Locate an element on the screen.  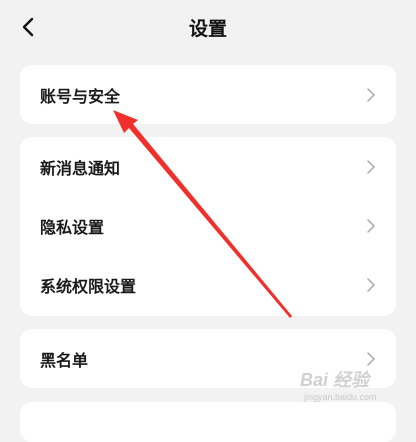
menu-item-blacklist: 黑名单 is located at coordinates (208, 358).